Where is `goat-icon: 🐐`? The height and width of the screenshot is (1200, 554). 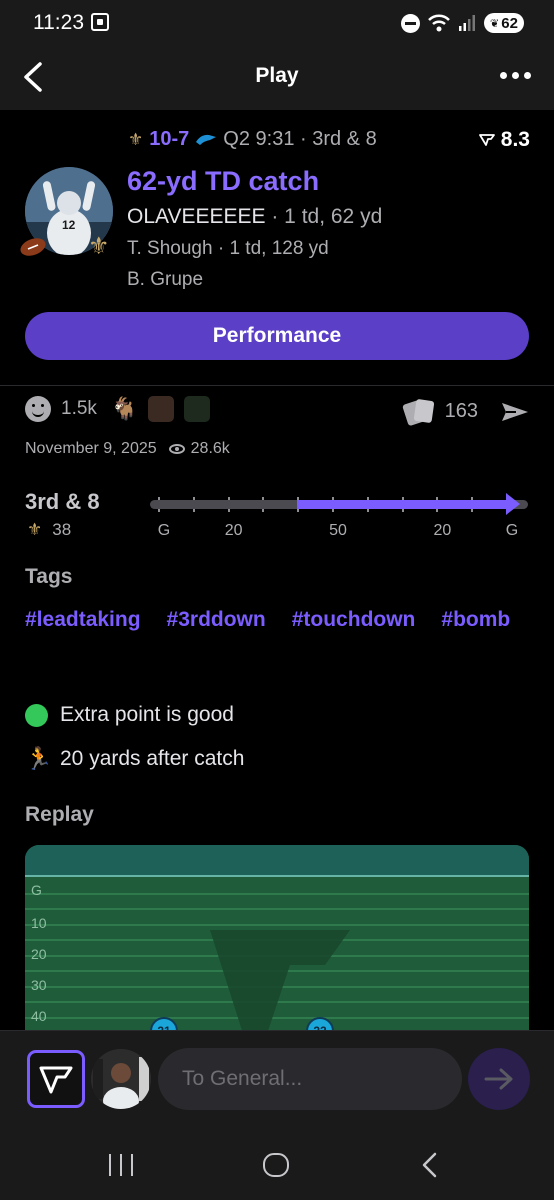 goat-icon: 🐐 is located at coordinates (124, 409).